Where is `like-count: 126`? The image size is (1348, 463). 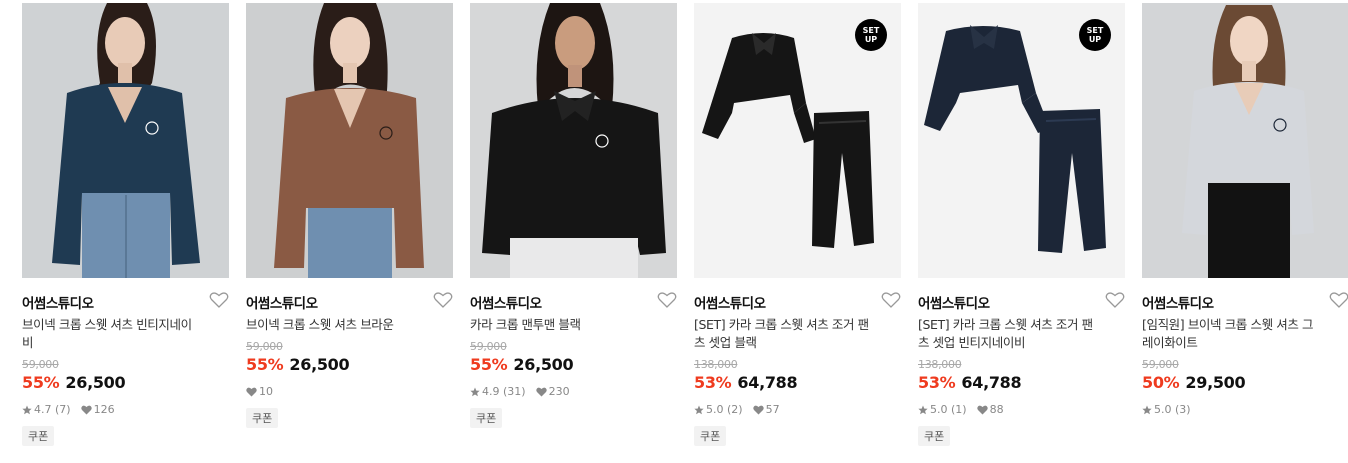 like-count: 126 is located at coordinates (104, 409).